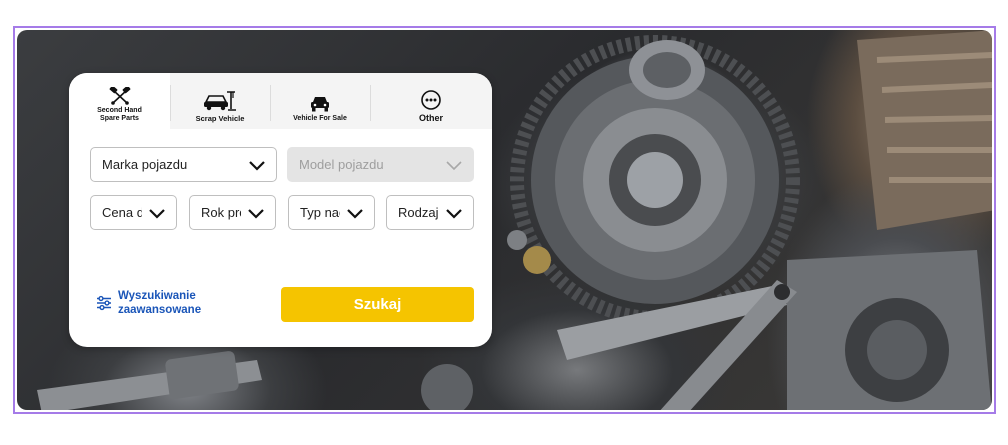  What do you see at coordinates (157, 296) in the screenshot?
I see `advanced-search-line1: Wyszukiwanie` at bounding box center [157, 296].